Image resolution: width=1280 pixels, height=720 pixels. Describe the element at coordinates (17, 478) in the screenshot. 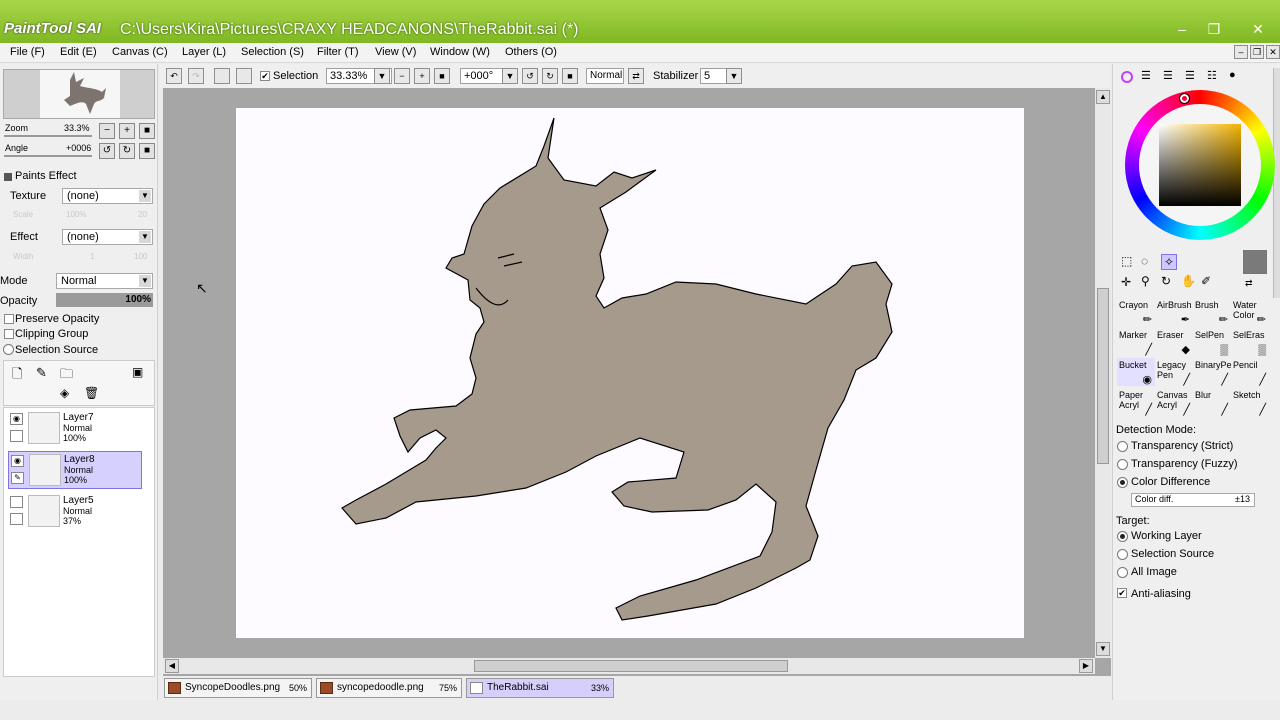

I see `pen-icon: ✎` at that location.